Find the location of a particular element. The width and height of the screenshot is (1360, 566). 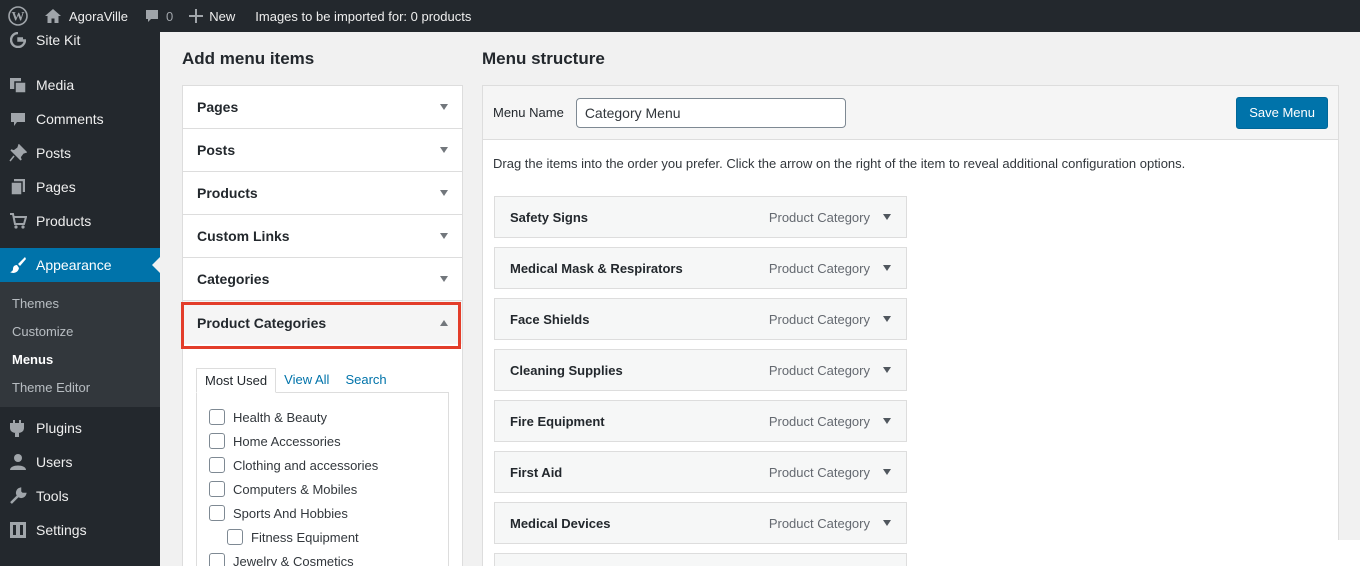

home-icon is located at coordinates (53, 16).